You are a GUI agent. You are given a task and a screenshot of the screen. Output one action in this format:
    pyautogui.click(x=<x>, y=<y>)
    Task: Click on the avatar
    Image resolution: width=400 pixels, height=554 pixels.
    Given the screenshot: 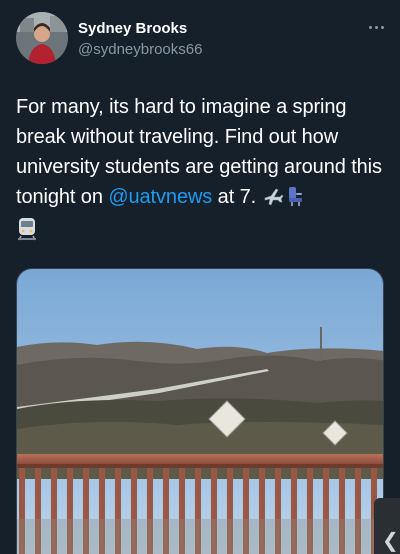 What is the action you would take?
    pyautogui.click(x=42, y=38)
    